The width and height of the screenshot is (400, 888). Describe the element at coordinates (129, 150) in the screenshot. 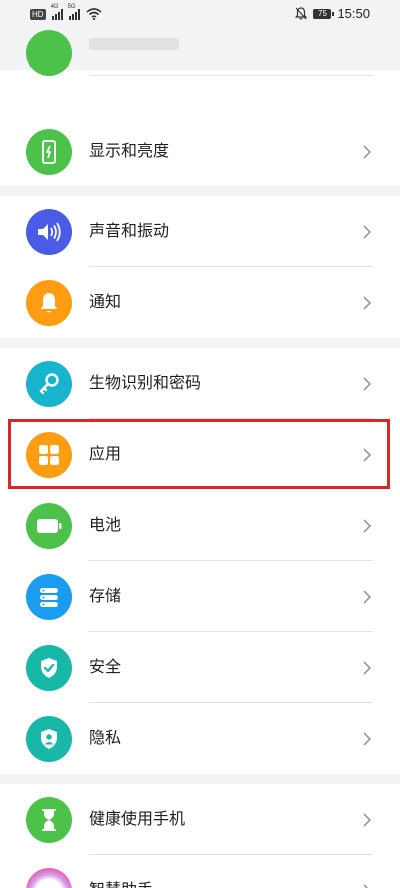

I see `settings-row-label: 显示和亮度` at that location.